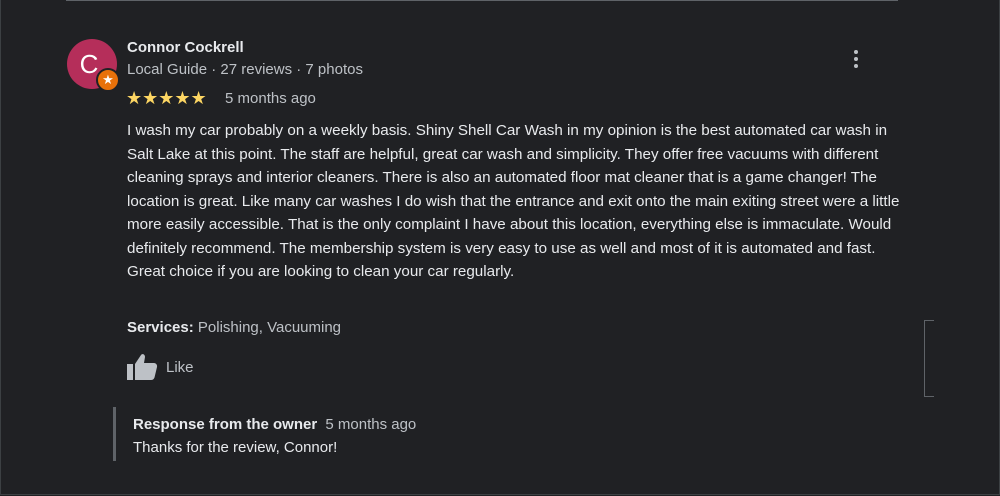 The width and height of the screenshot is (1000, 496). What do you see at coordinates (482, 0) in the screenshot?
I see `top-divider` at bounding box center [482, 0].